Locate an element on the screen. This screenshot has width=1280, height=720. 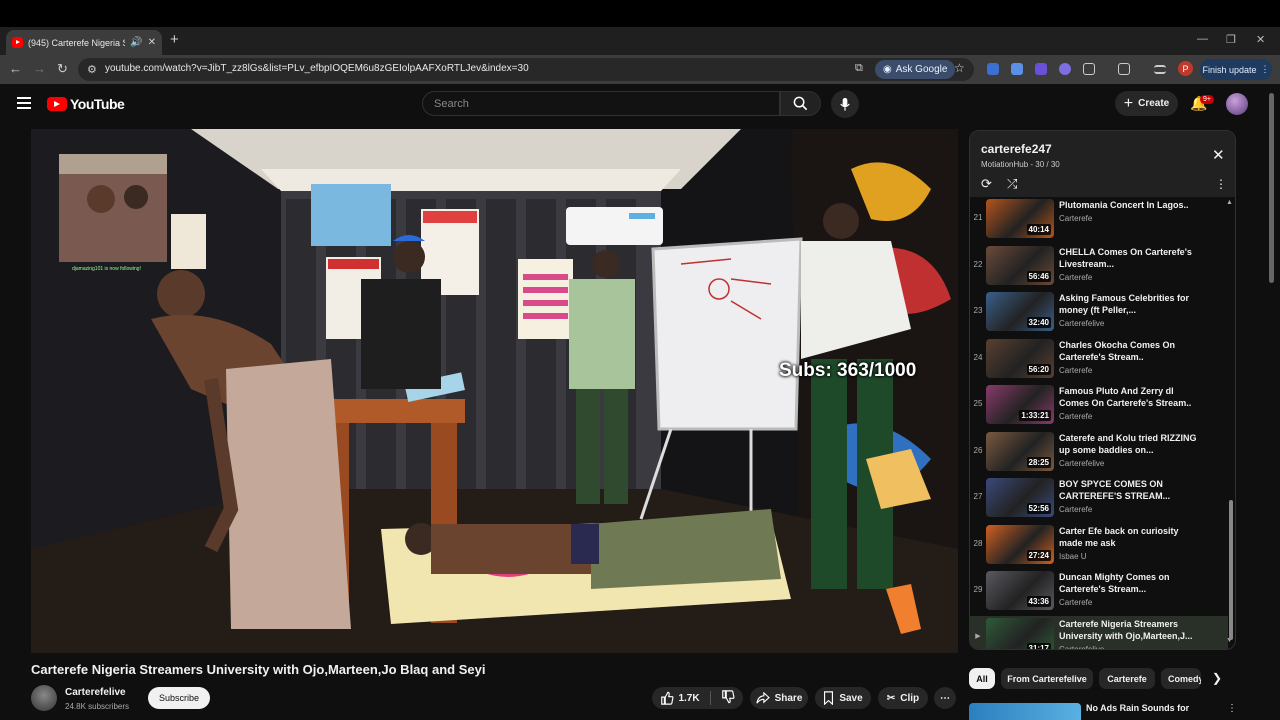
playlist-item-title: Carter Efe back on curiosity made me ask is located at coordinates (1129, 537).